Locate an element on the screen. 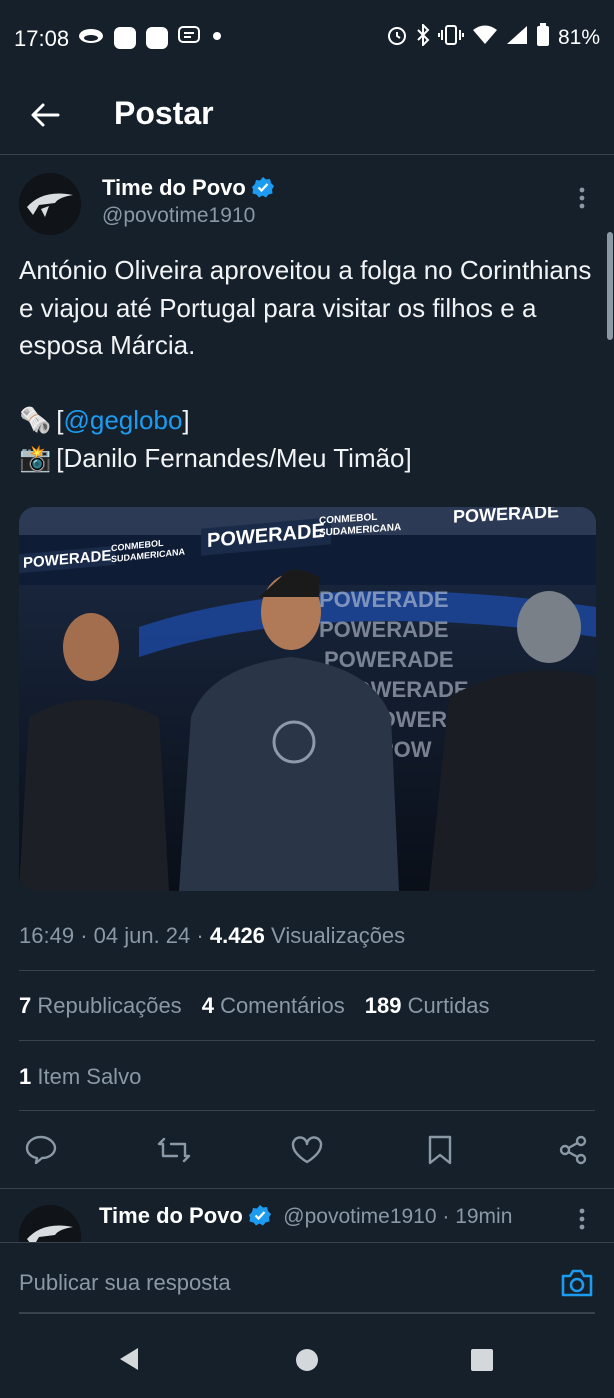 This screenshot has width=614, height=1398. compose-underline is located at coordinates (307, 1313).